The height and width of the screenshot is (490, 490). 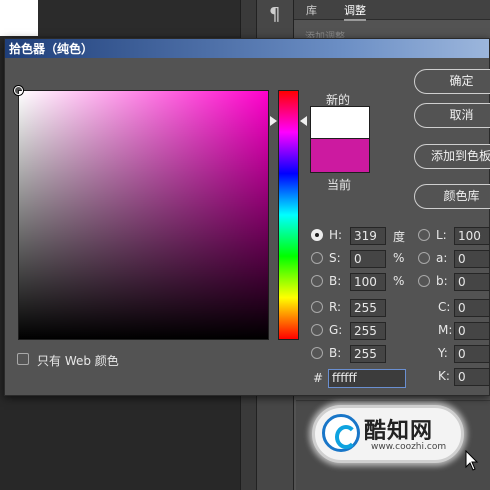 I want to click on brightness-radio, so click(x=317, y=281).